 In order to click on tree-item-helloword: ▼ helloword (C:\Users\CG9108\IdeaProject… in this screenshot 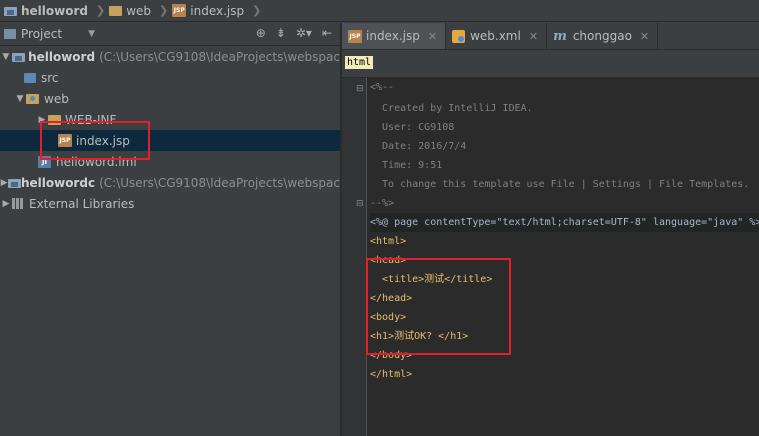, I will do `click(170, 56)`.